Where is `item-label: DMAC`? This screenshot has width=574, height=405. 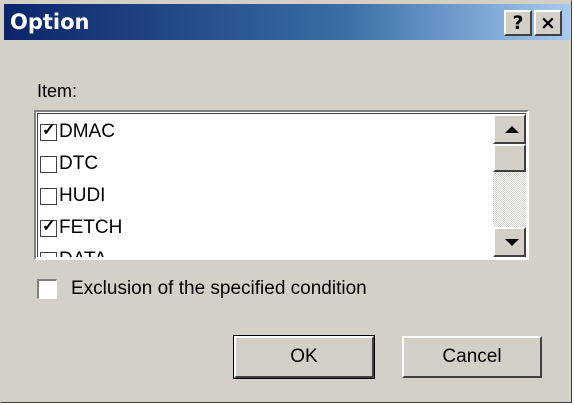 item-label: DMAC is located at coordinates (87, 131).